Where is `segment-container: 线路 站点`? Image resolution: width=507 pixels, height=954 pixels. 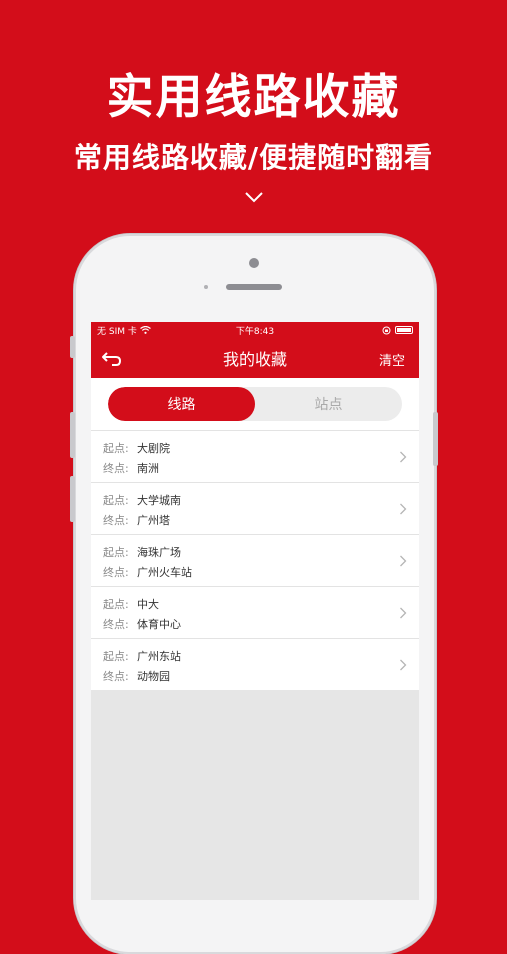
segment-container: 线路 站点 is located at coordinates (255, 404).